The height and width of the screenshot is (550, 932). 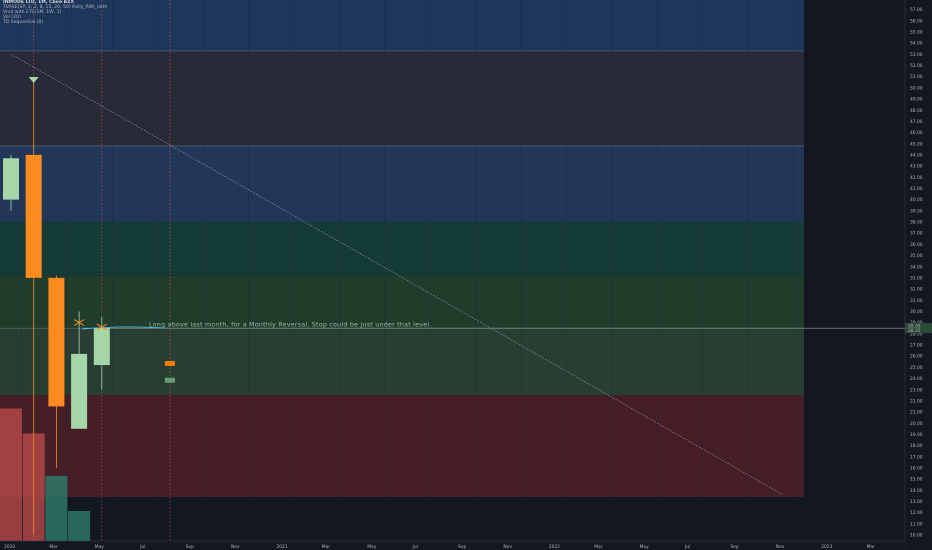 What do you see at coordinates (916, 379) in the screenshot?
I see `y-tick-label: 24.00` at bounding box center [916, 379].